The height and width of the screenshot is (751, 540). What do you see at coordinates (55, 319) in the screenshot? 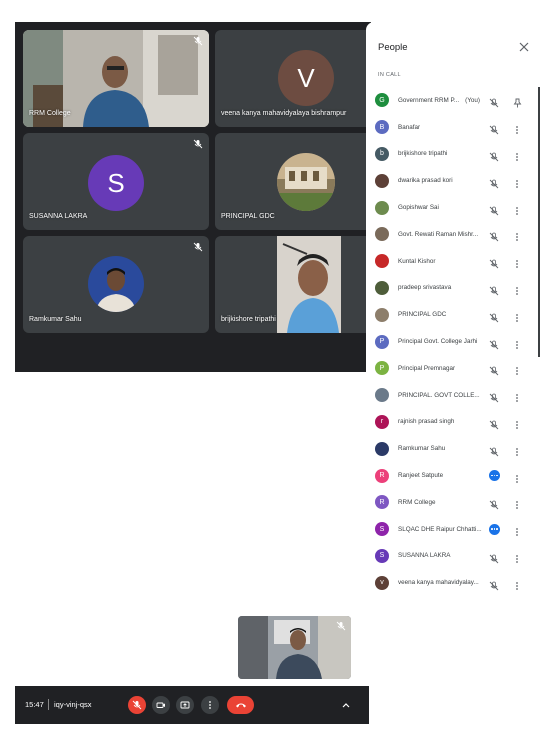
I see `tile-name: Ramkumar Sahu` at bounding box center [55, 319].